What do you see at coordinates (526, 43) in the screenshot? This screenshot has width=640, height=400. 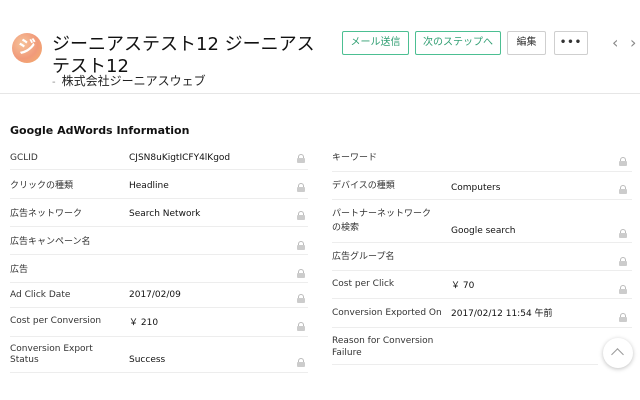 I see `edit-button: 編集` at bounding box center [526, 43].